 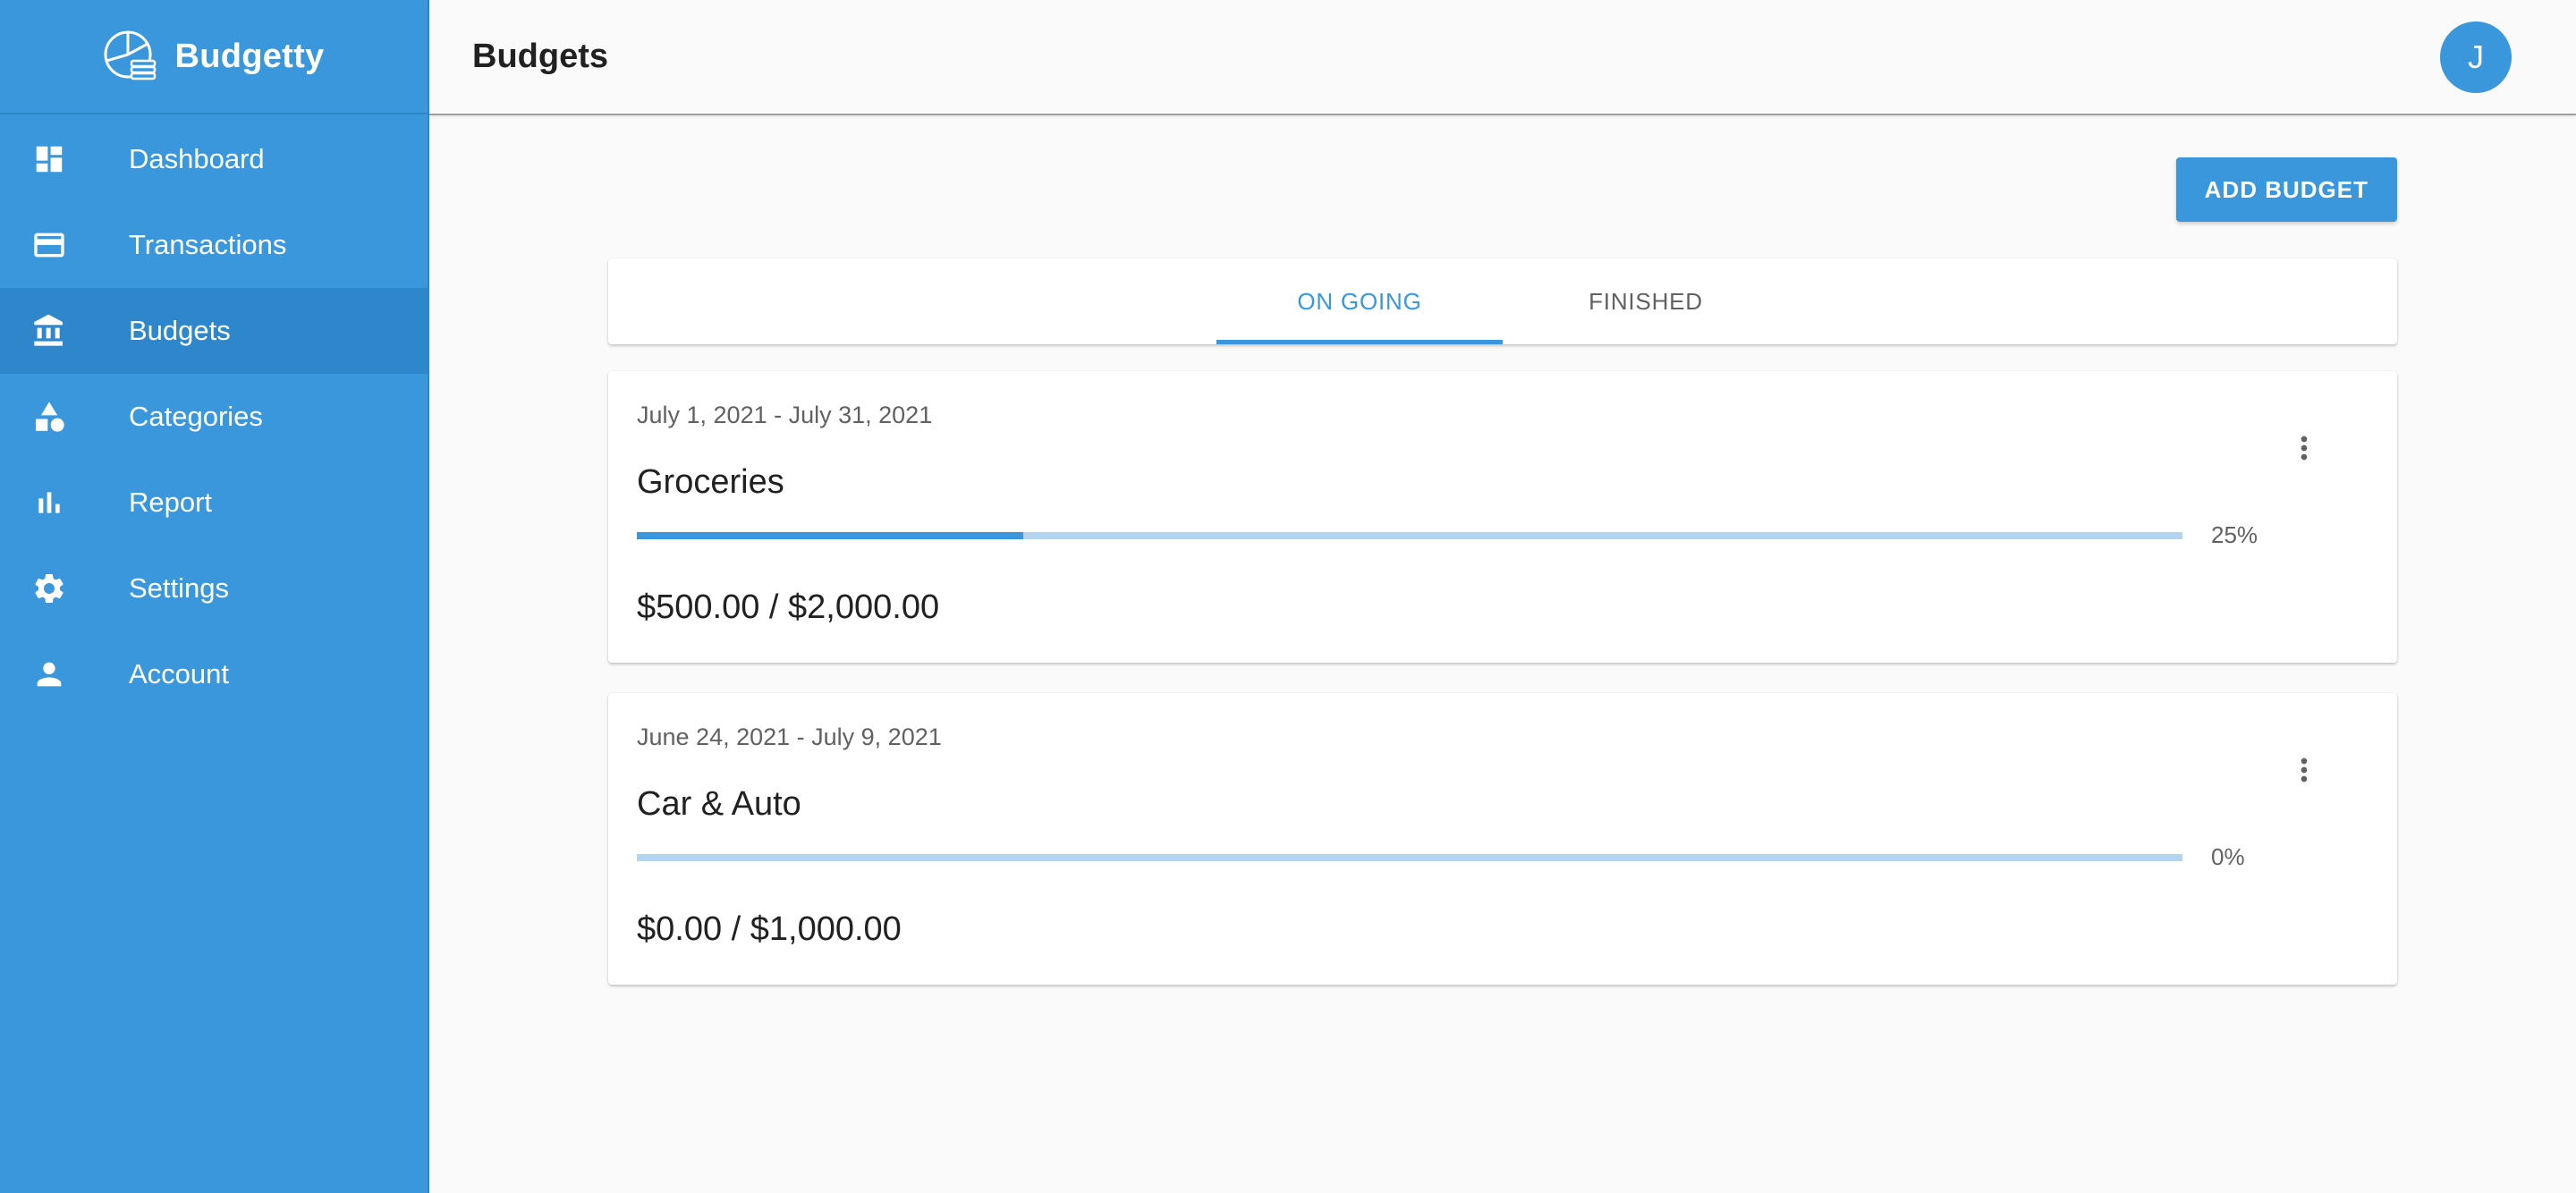 What do you see at coordinates (49, 245) in the screenshot?
I see `credit-card-icon` at bounding box center [49, 245].